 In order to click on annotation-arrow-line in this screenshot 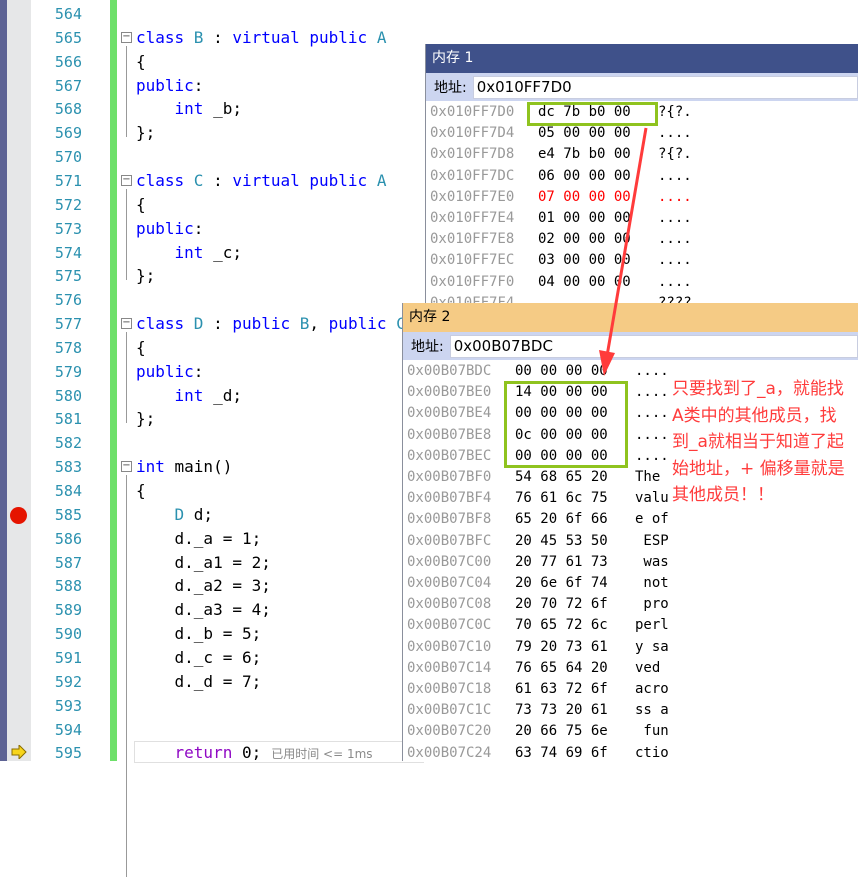, I will do `click(626, 242)`.